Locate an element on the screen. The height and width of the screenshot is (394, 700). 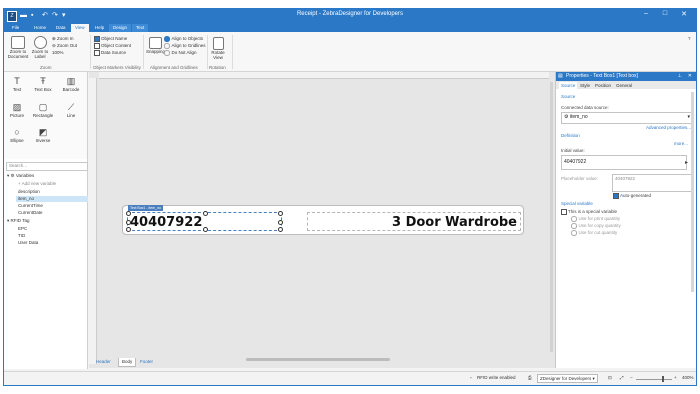
zoom-in-button: ⊕ Zoom In is located at coordinates (63, 39).